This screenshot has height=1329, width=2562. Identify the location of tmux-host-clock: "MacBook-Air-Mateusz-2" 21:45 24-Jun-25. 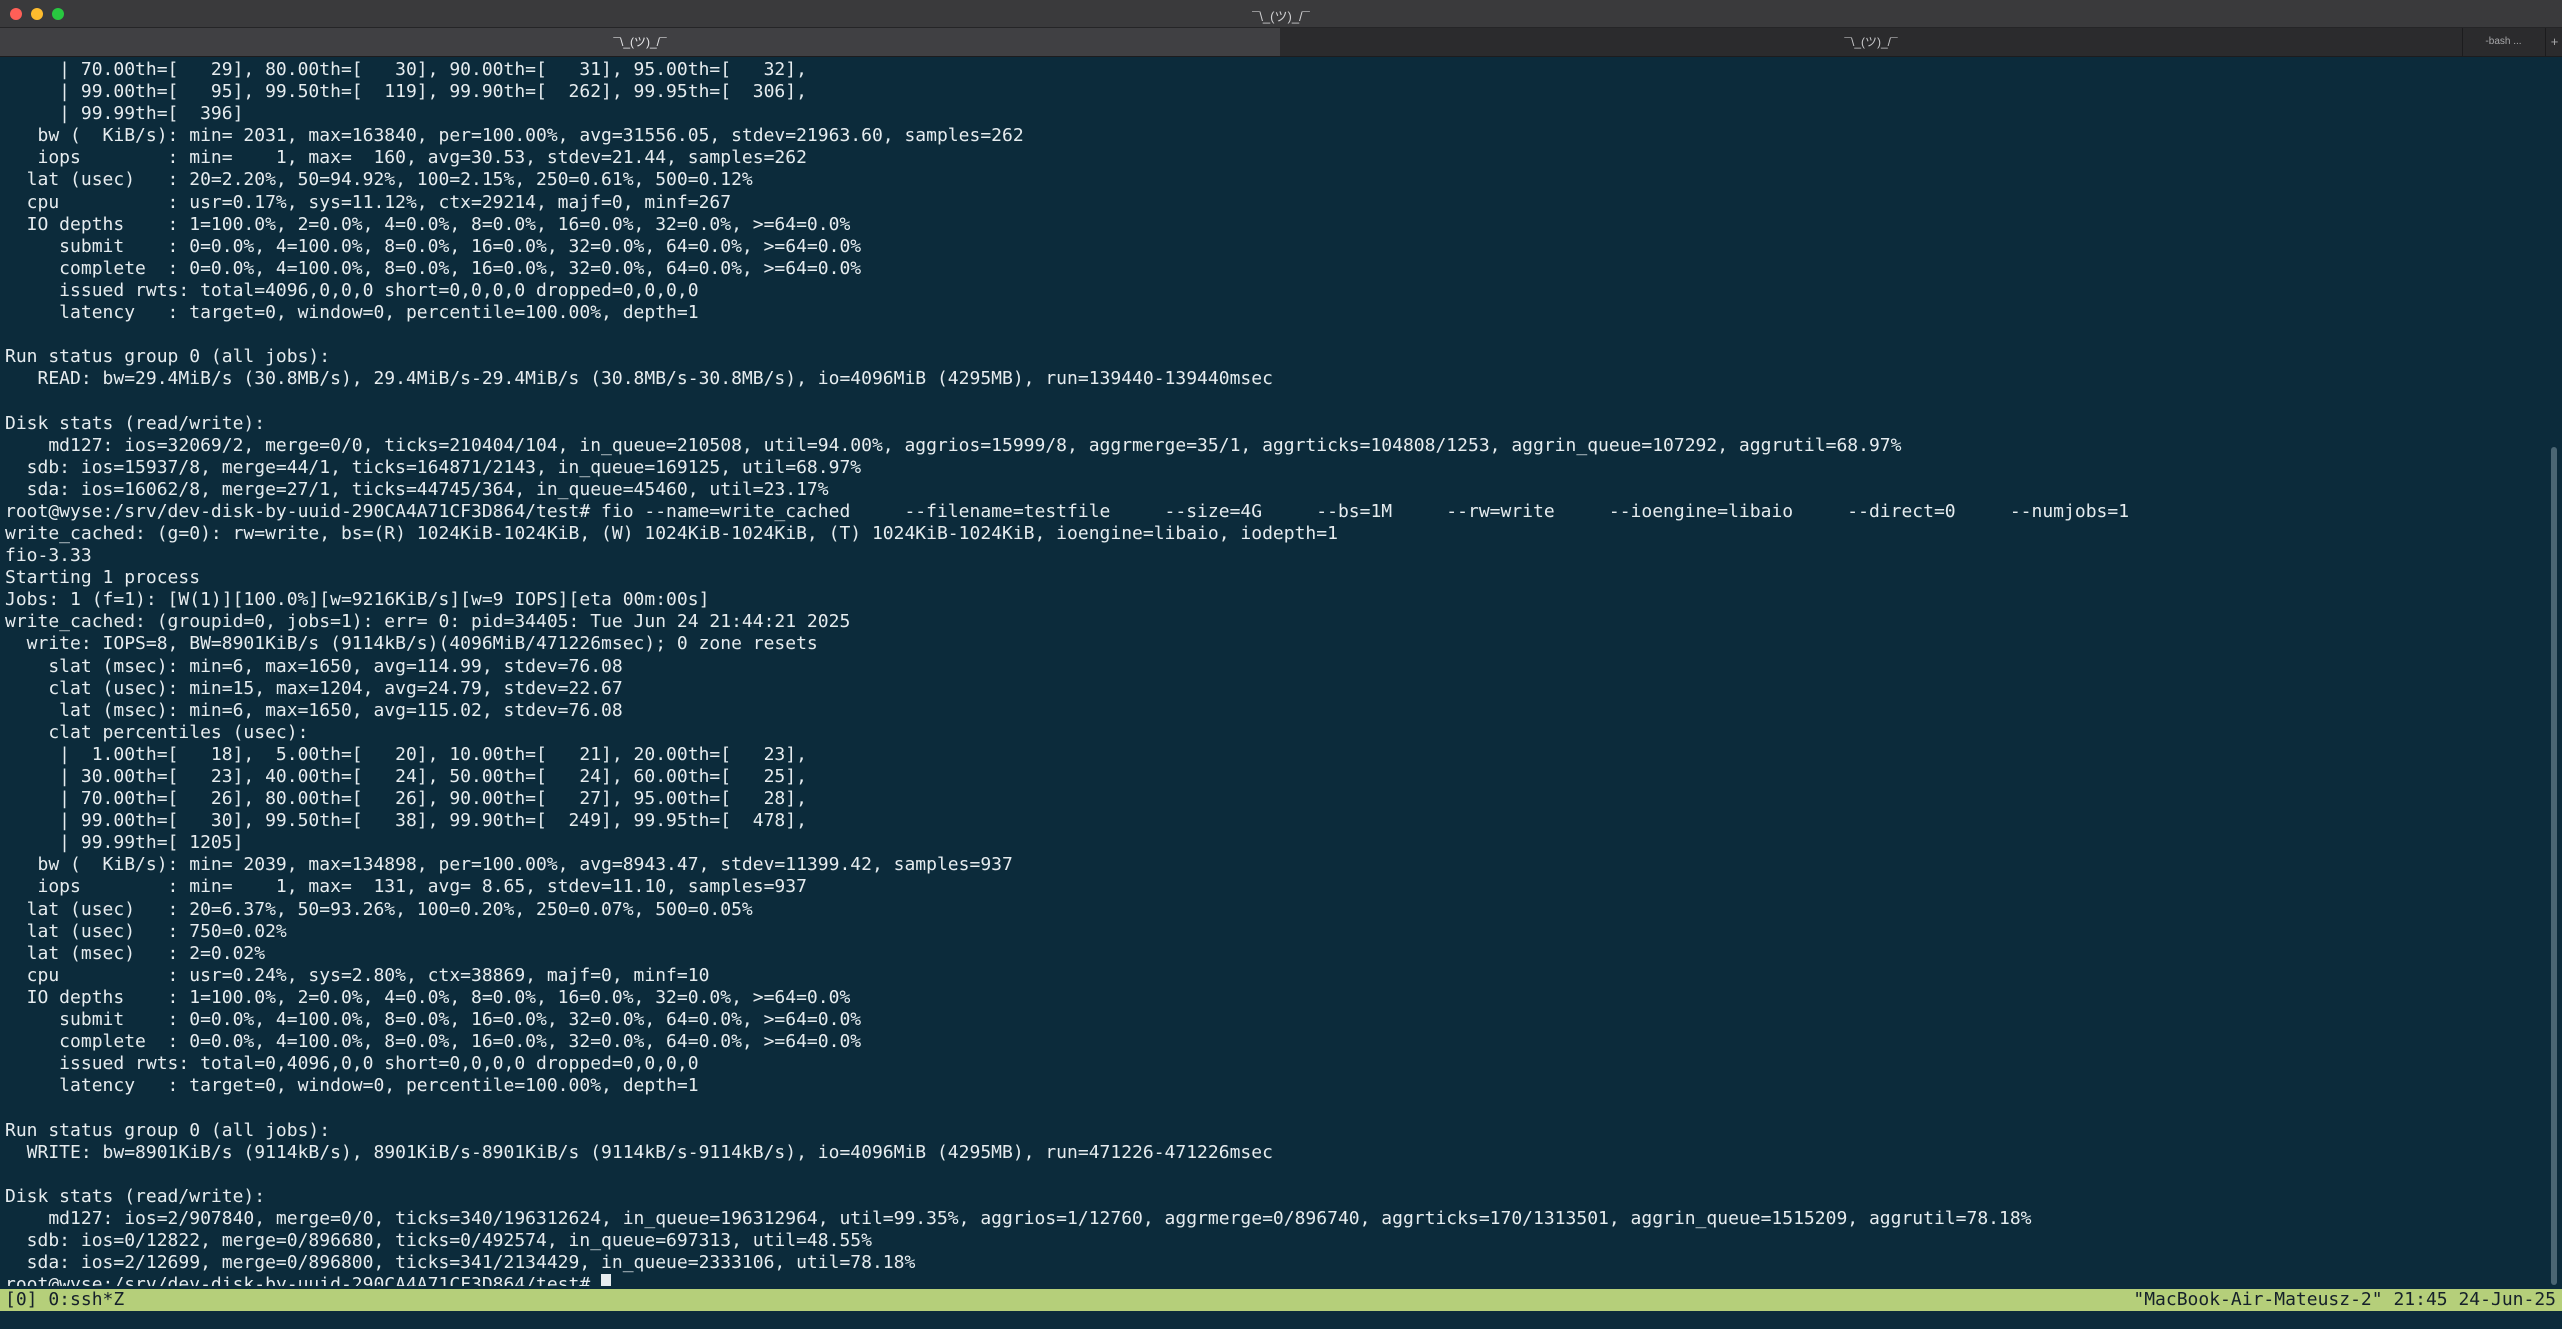
(2344, 1299).